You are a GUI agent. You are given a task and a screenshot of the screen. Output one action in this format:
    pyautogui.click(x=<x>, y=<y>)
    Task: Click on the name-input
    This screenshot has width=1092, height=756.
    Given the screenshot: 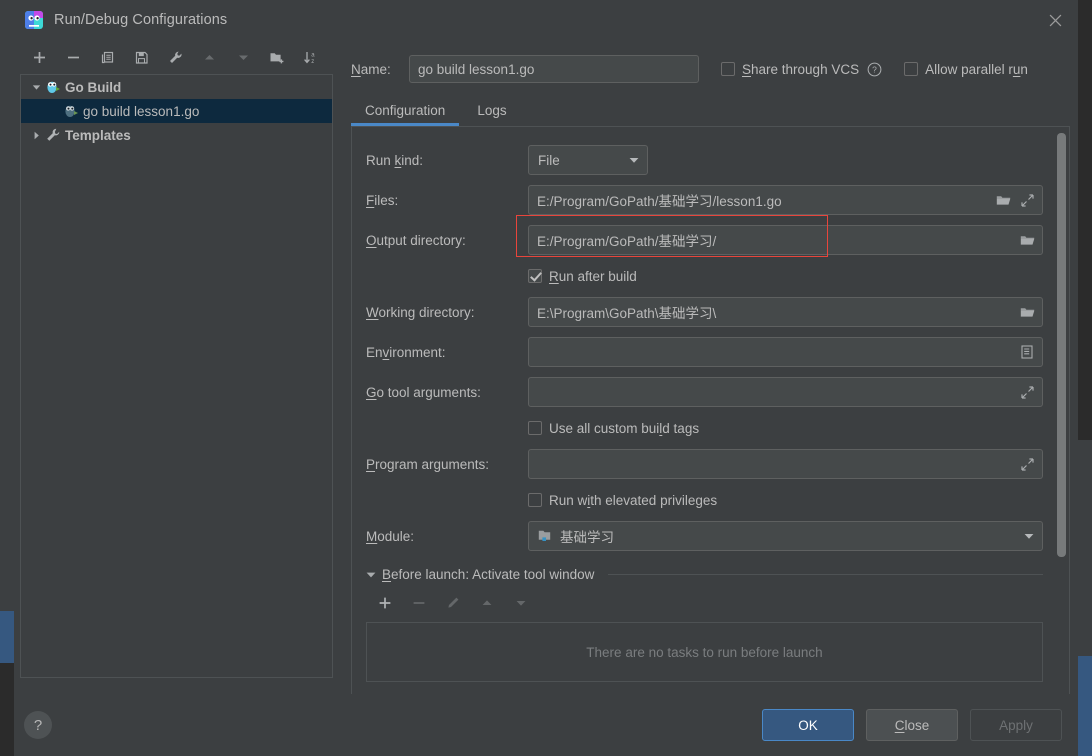 What is the action you would take?
    pyautogui.click(x=554, y=69)
    